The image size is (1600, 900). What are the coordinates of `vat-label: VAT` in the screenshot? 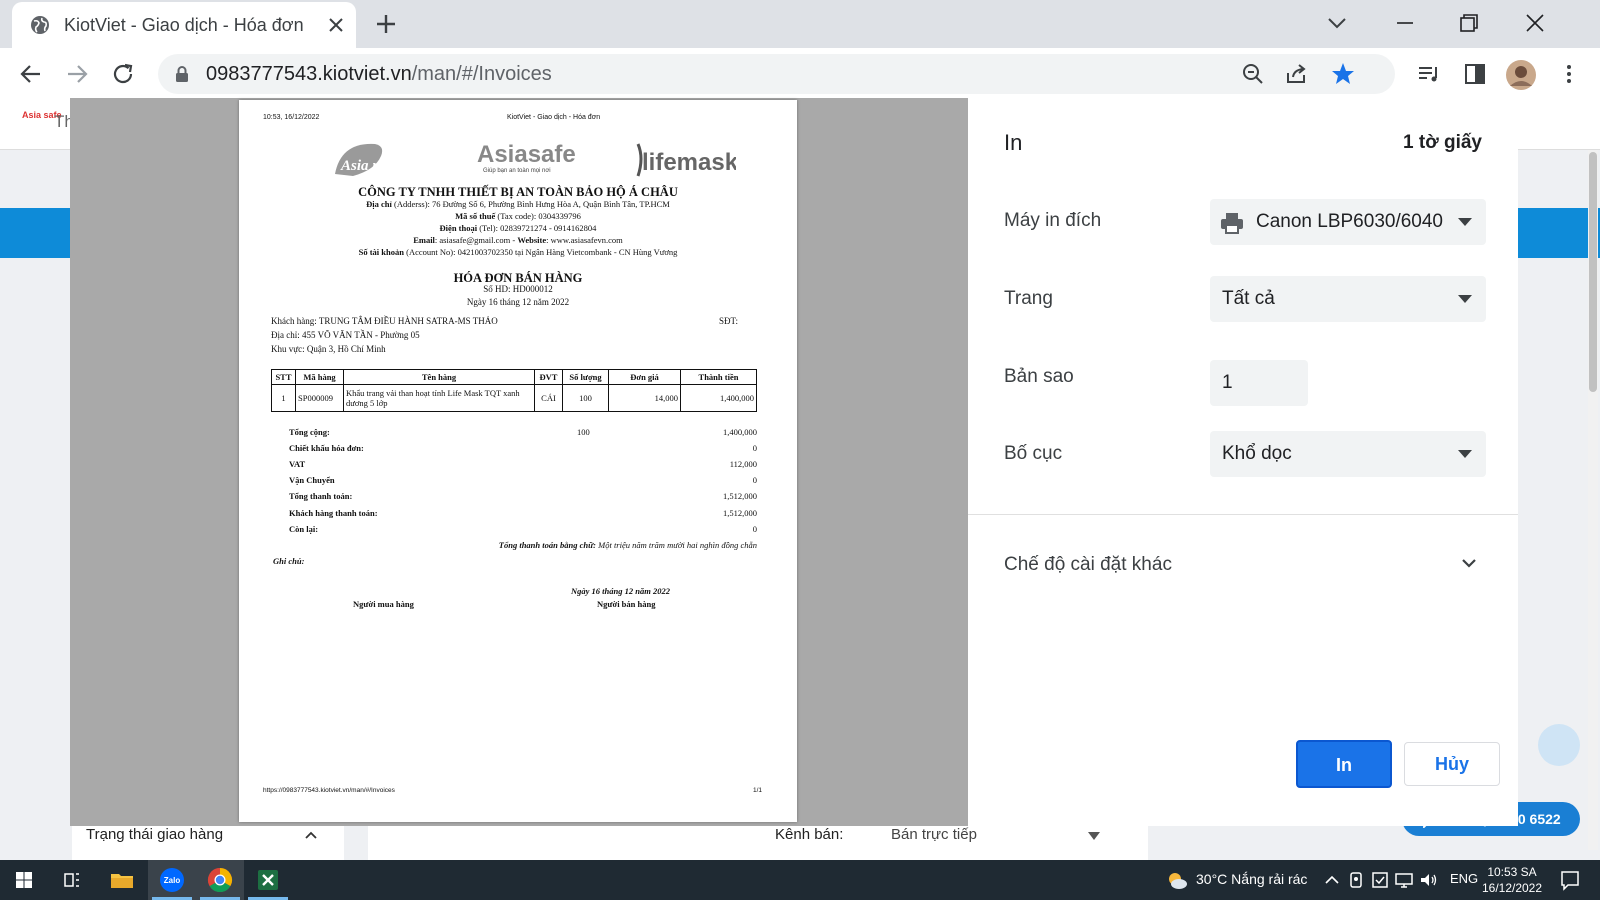 It's located at (297, 464).